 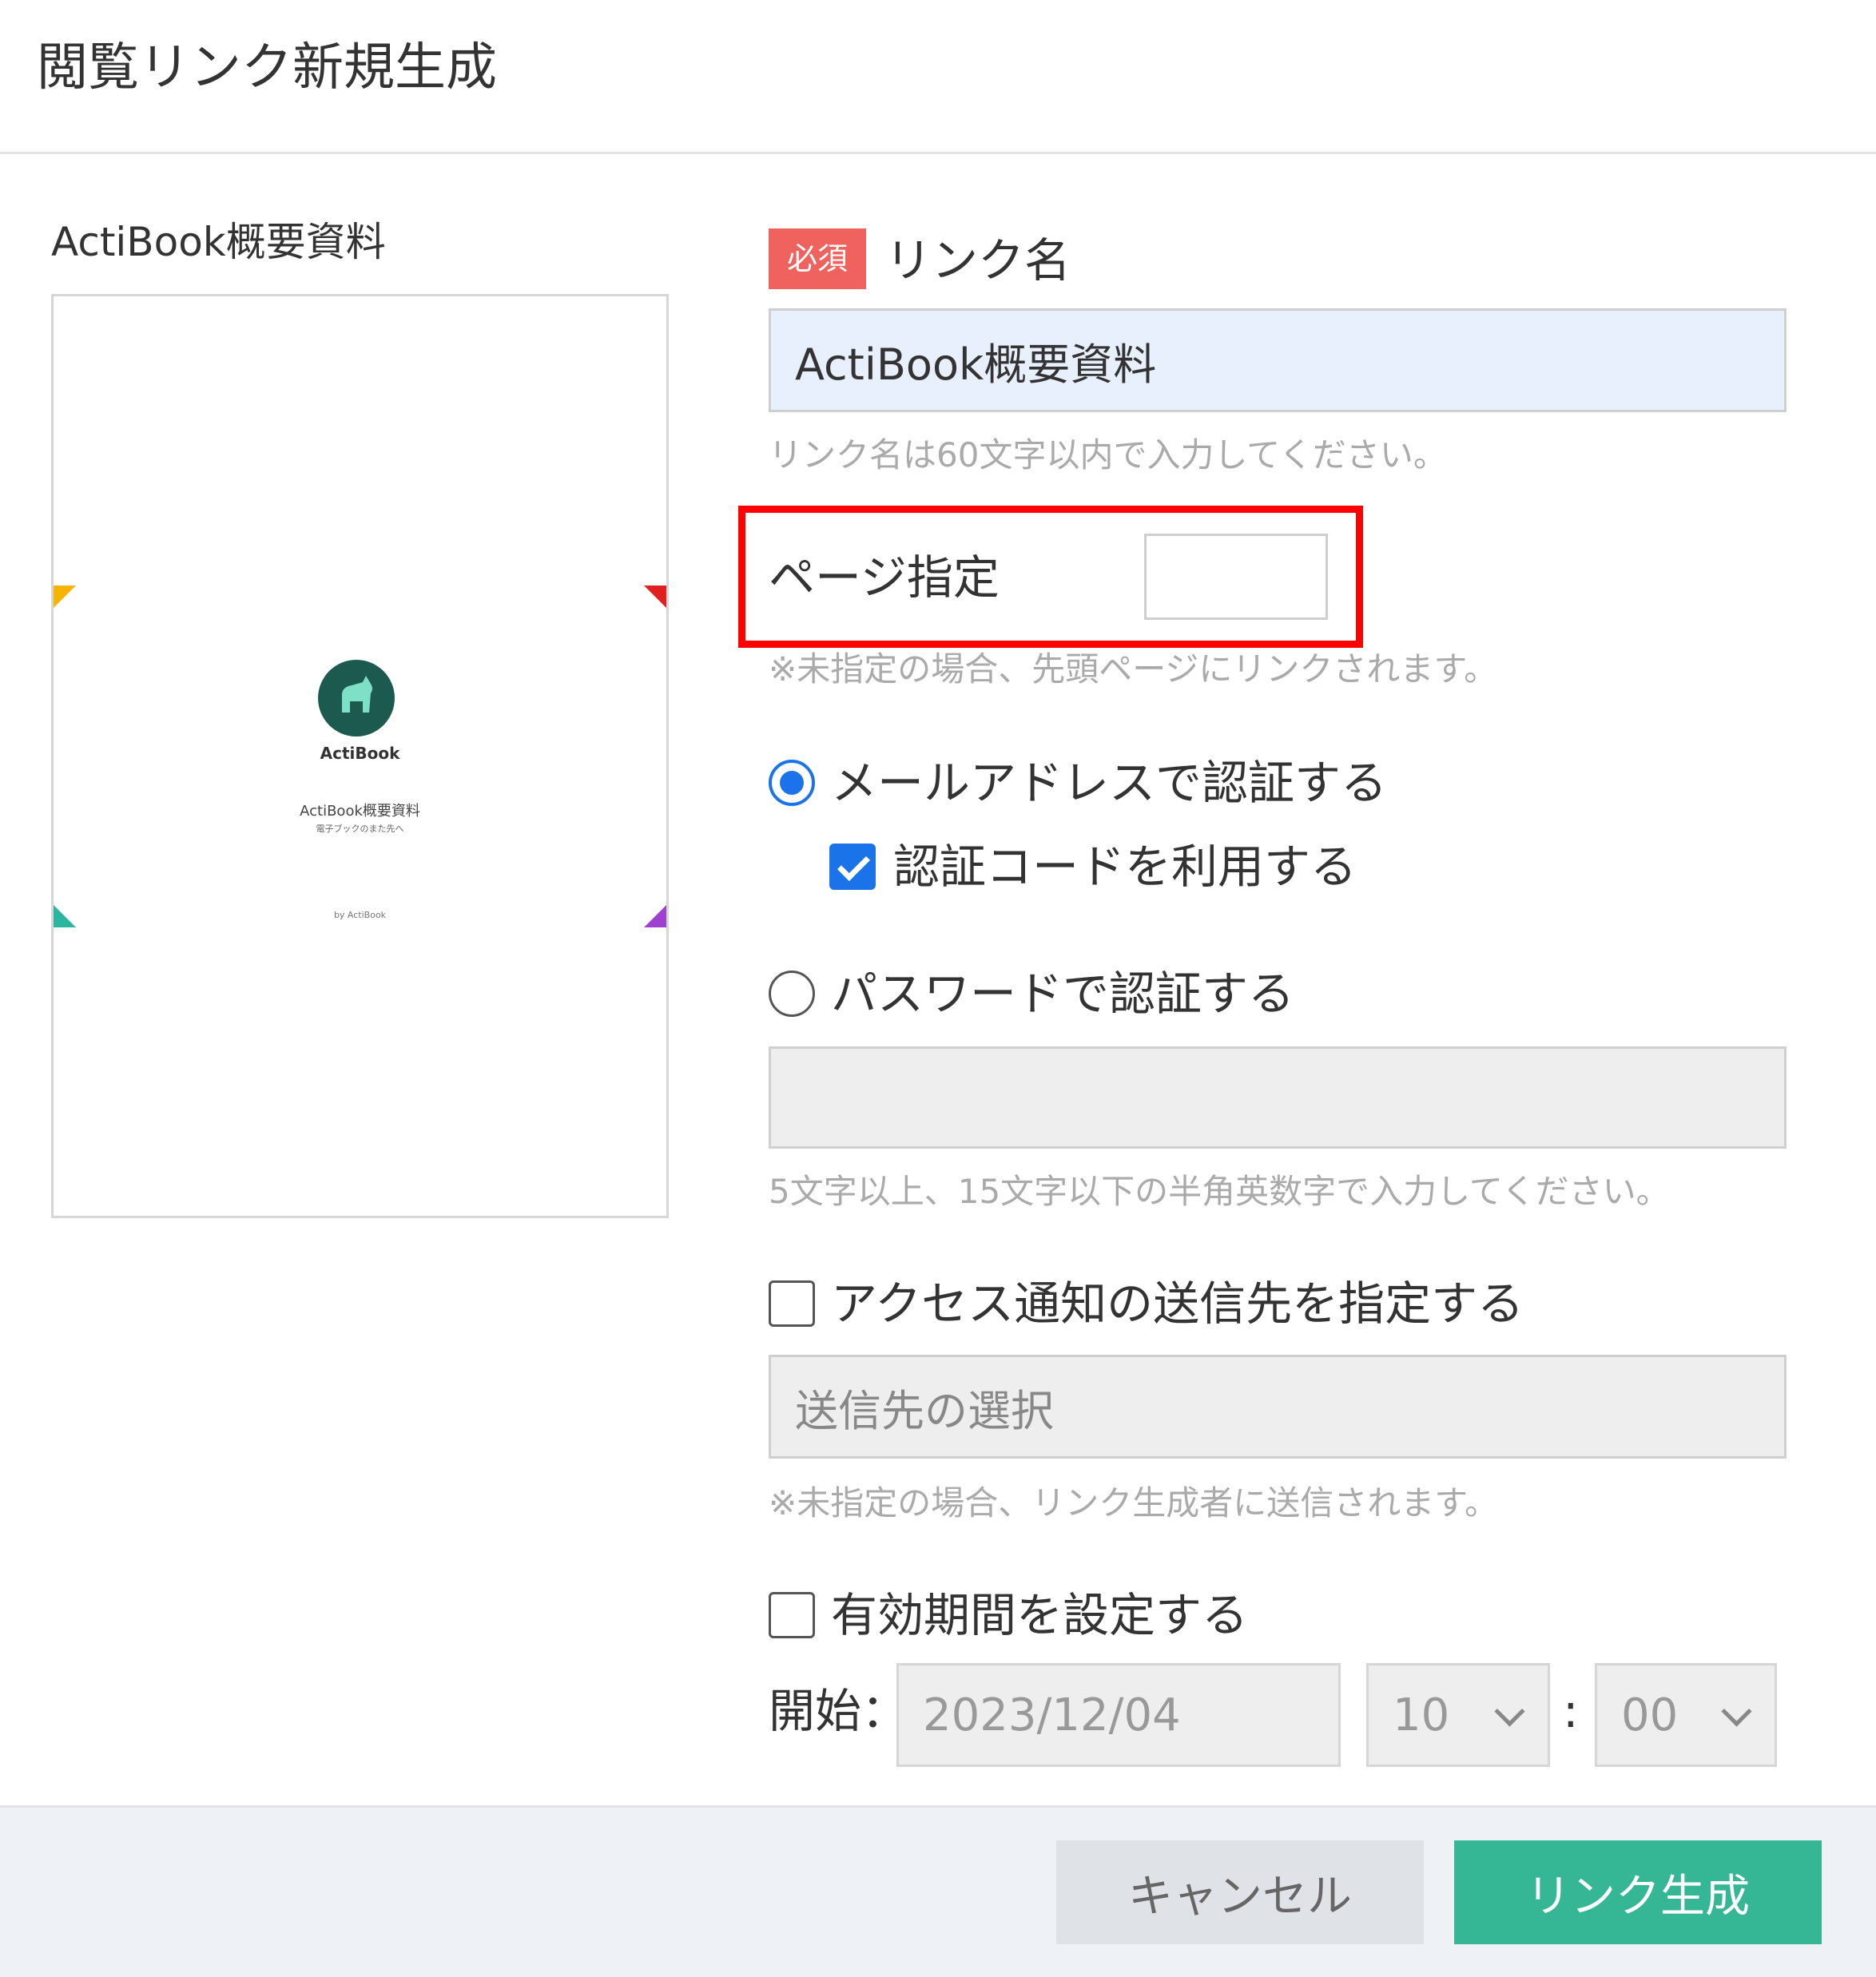 What do you see at coordinates (360, 829) in the screenshot?
I see `cover-subtitle: 電子ブックのまた先へ` at bounding box center [360, 829].